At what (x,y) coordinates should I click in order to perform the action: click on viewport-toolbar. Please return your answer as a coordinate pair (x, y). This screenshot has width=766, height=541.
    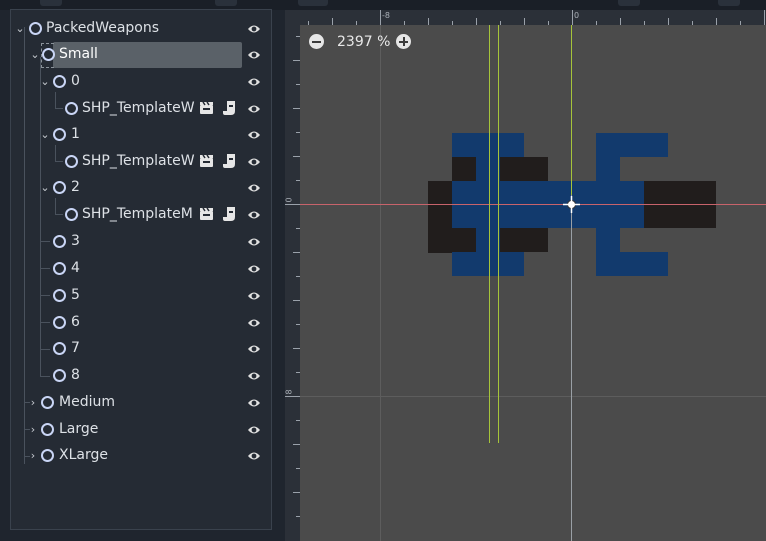
    Looking at the image, I should click on (522, 5).